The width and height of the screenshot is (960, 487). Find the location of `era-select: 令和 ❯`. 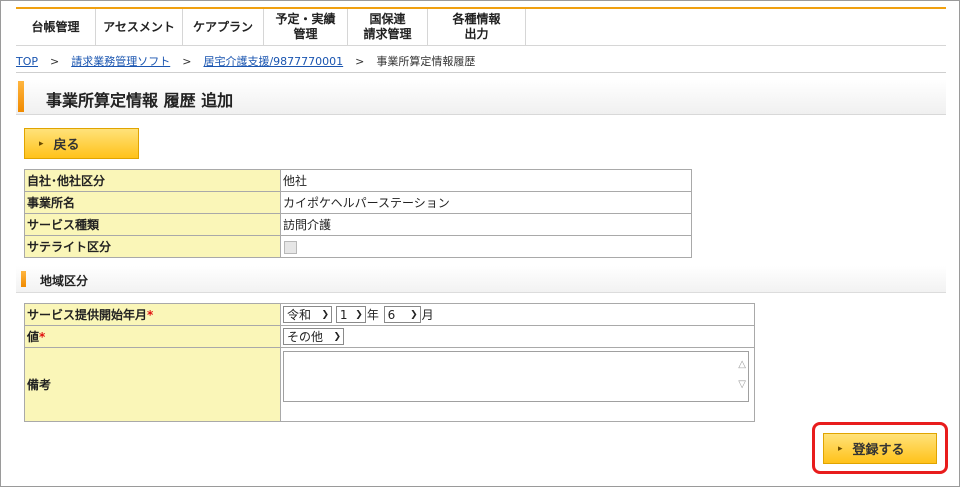

era-select: 令和 ❯ is located at coordinates (307, 314).